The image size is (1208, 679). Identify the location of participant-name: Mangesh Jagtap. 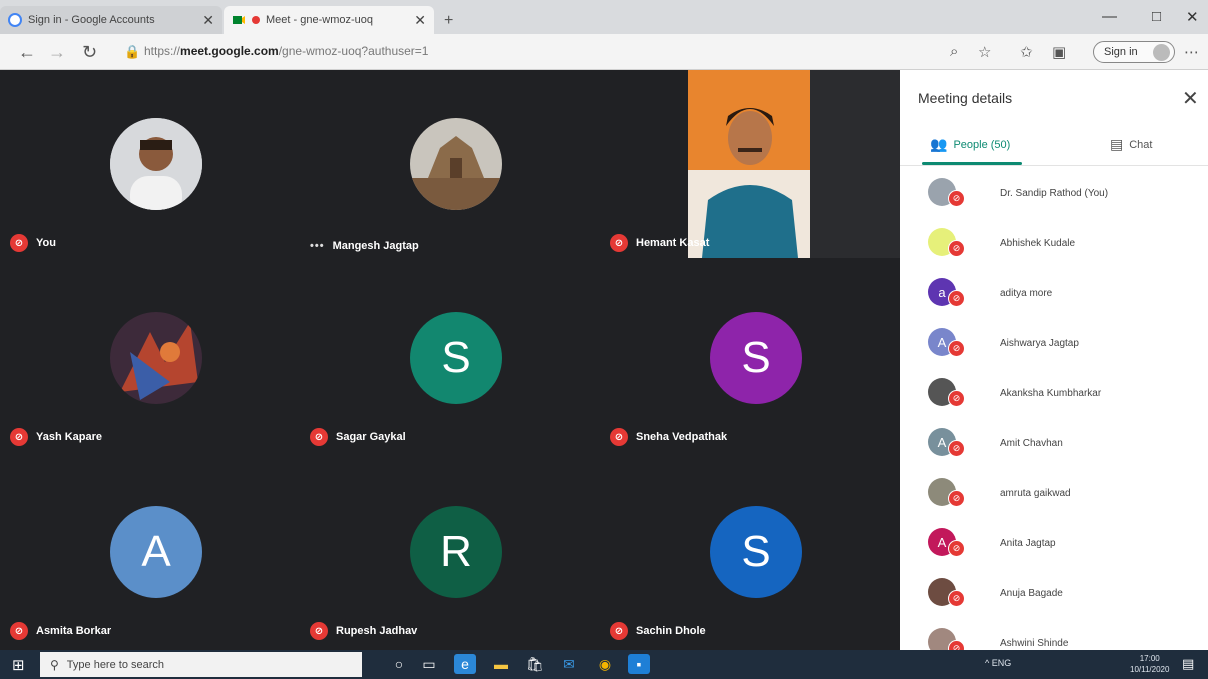
(375, 246).